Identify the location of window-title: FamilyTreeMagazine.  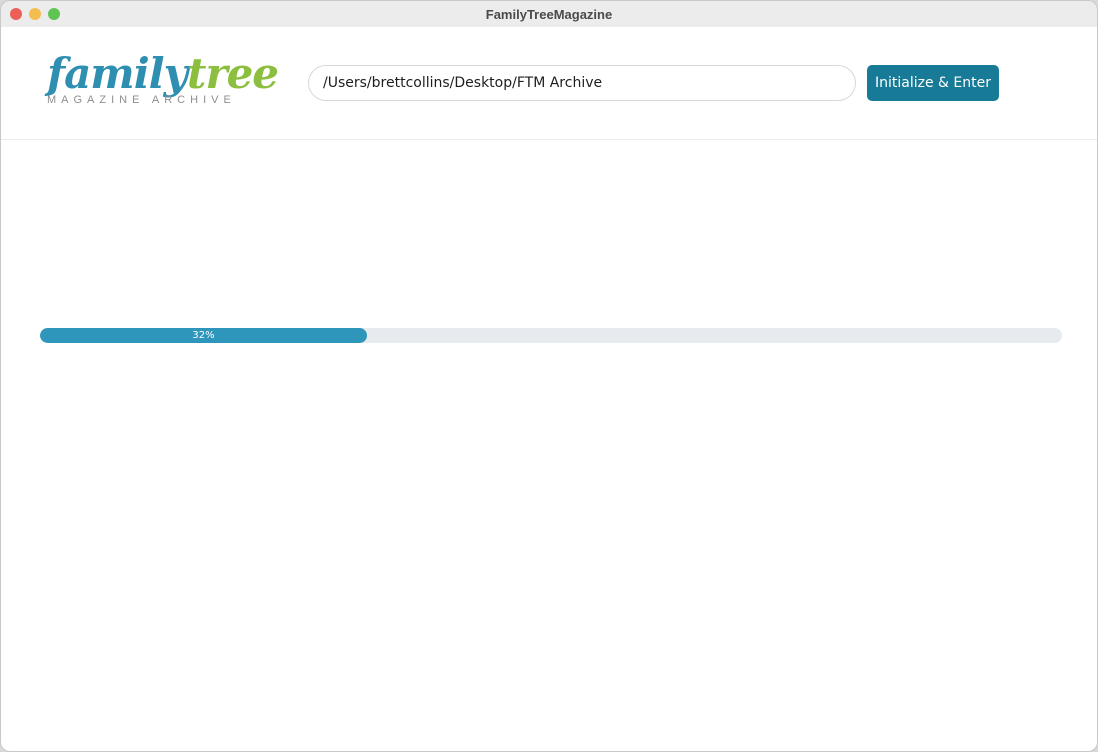
(549, 14).